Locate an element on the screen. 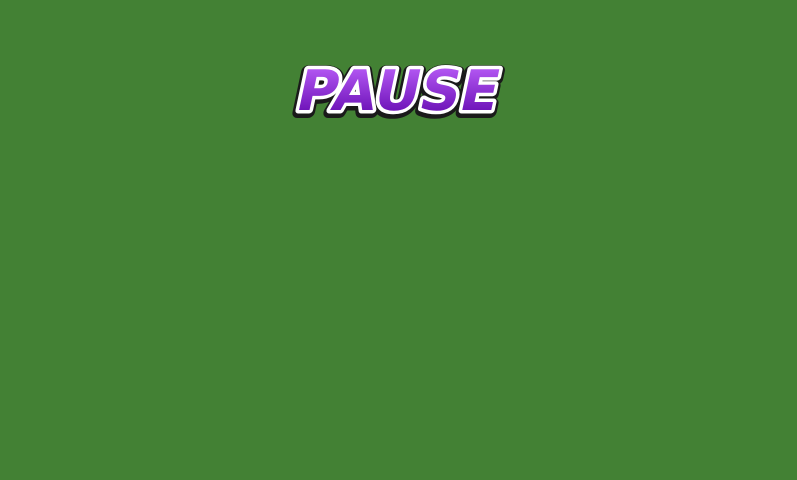 Image resolution: width=797 pixels, height=480 pixels. pause-title-graphic: PAUSE PAUSE PAUSE is located at coordinates (397, 93).